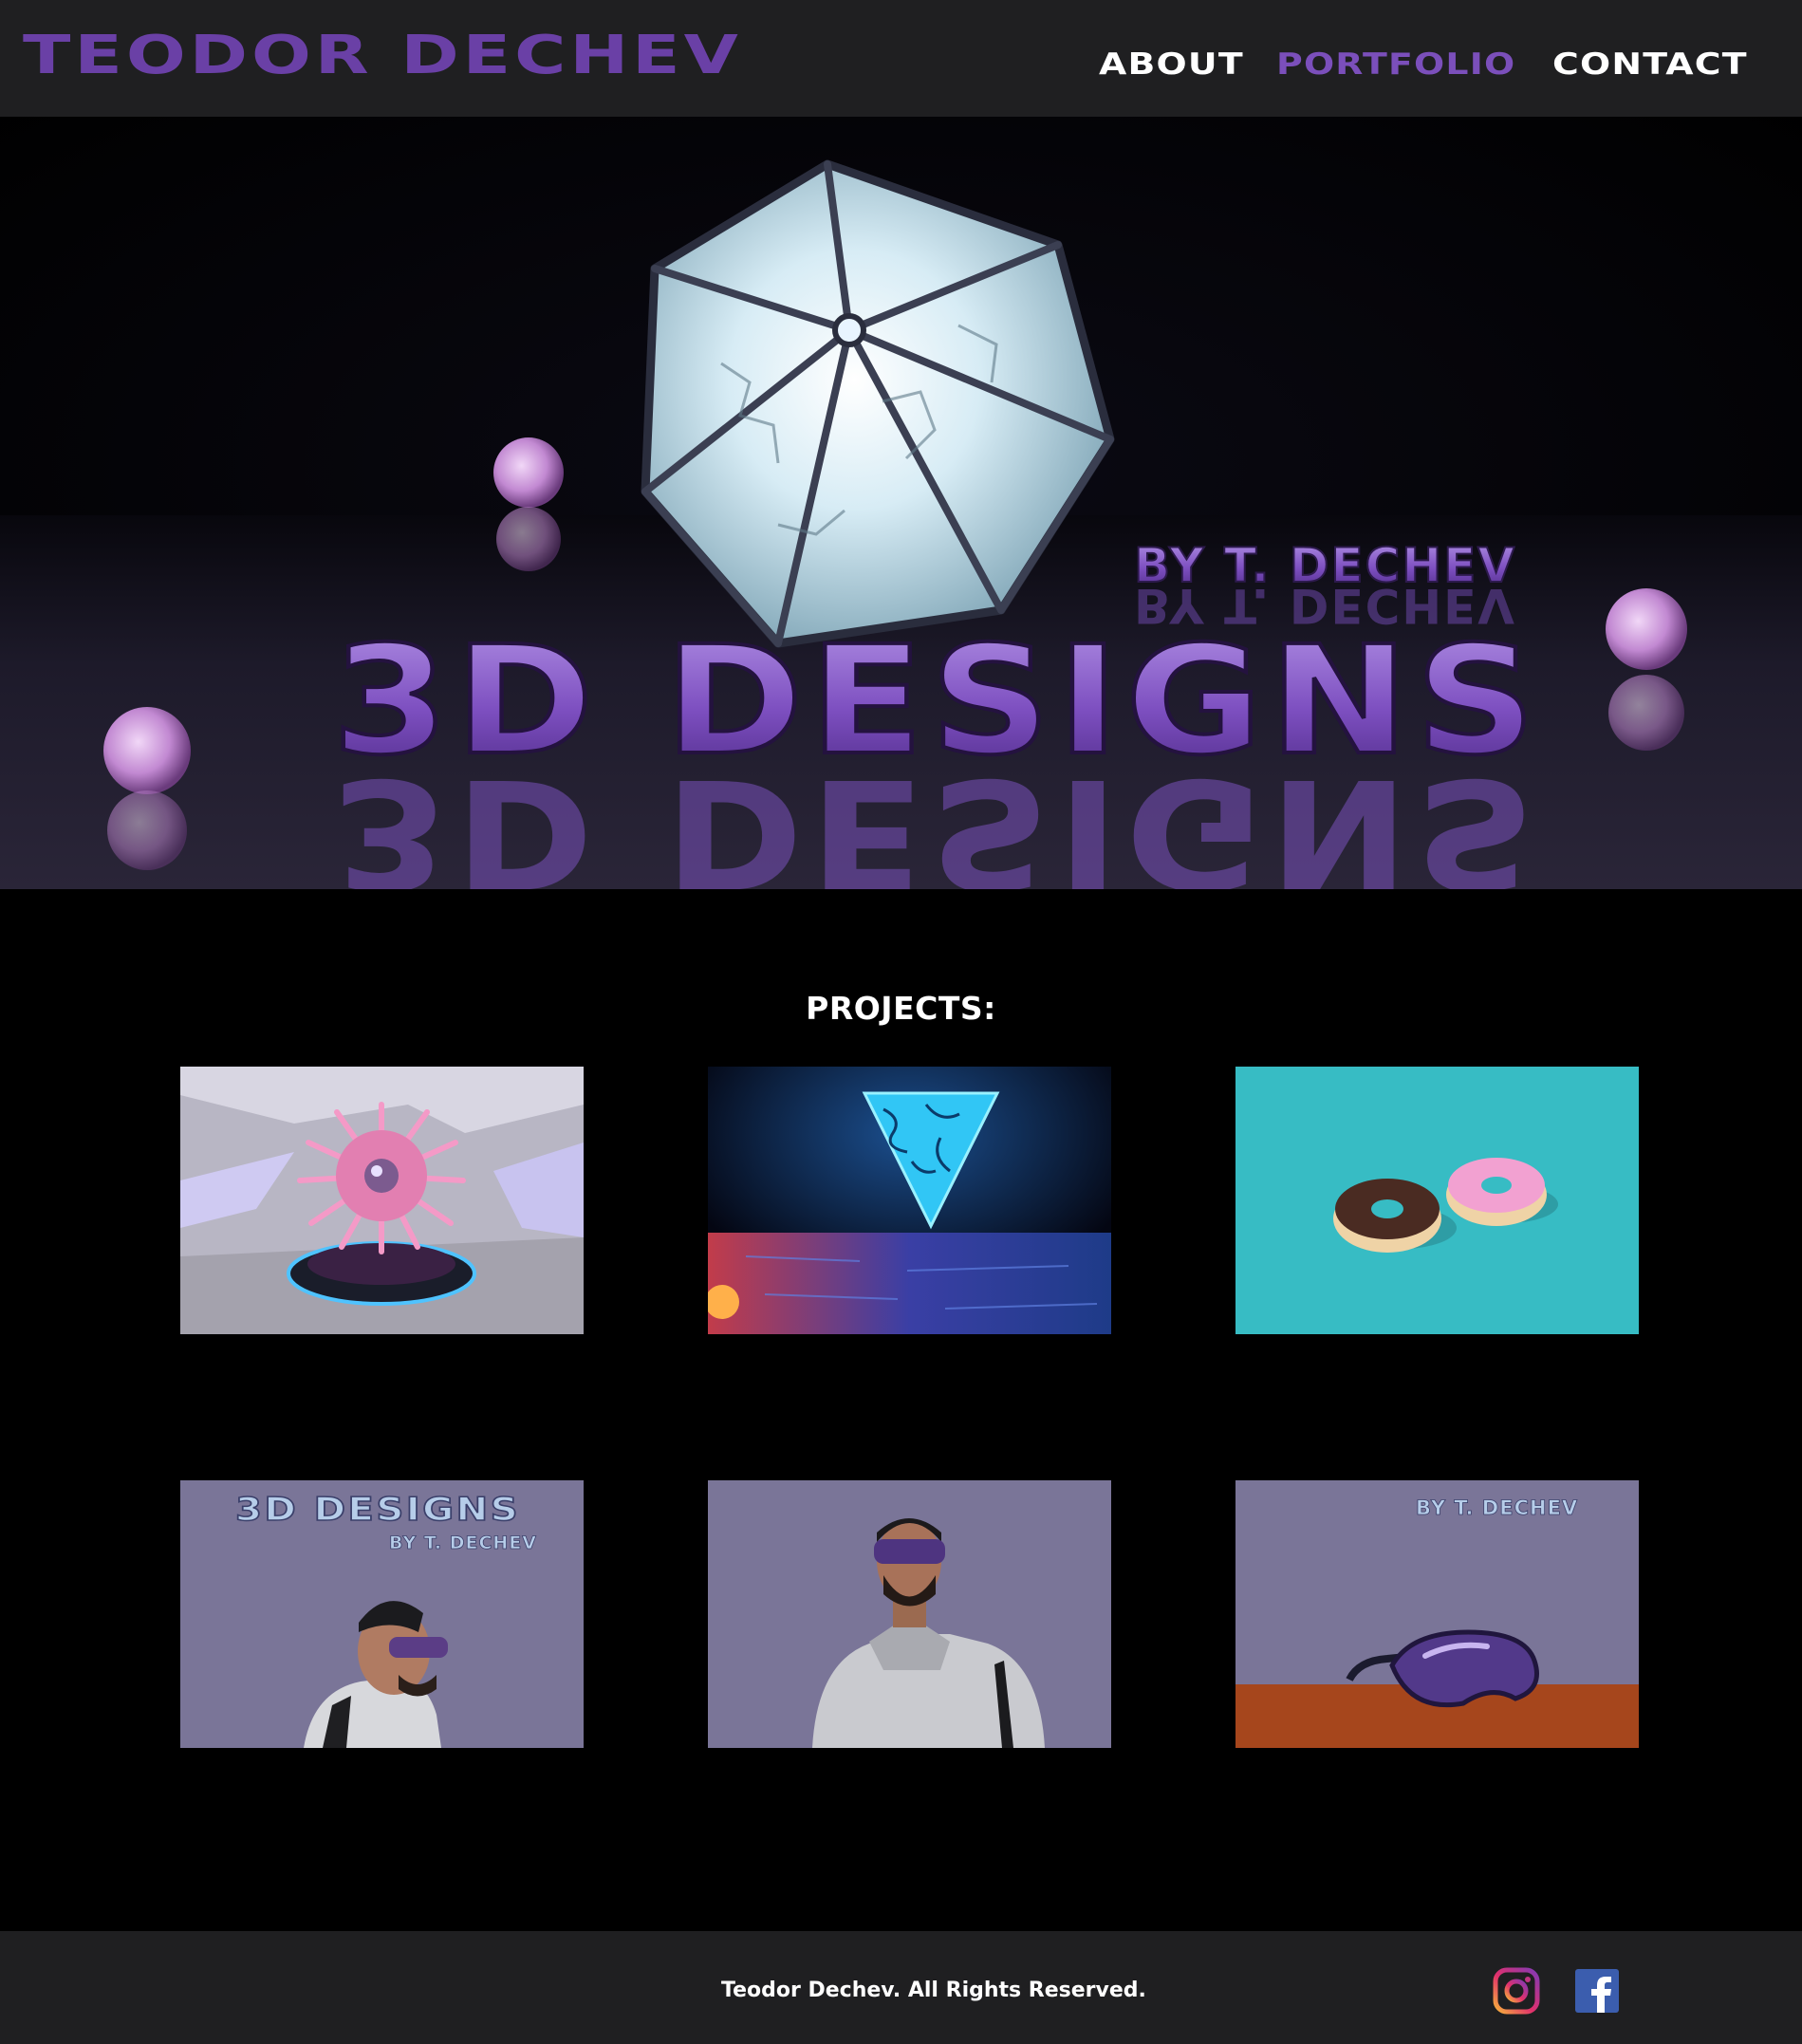 Image resolution: width=1802 pixels, height=2044 pixels. What do you see at coordinates (377, 1510) in the screenshot?
I see `card-caption: 3D DESIGNS` at bounding box center [377, 1510].